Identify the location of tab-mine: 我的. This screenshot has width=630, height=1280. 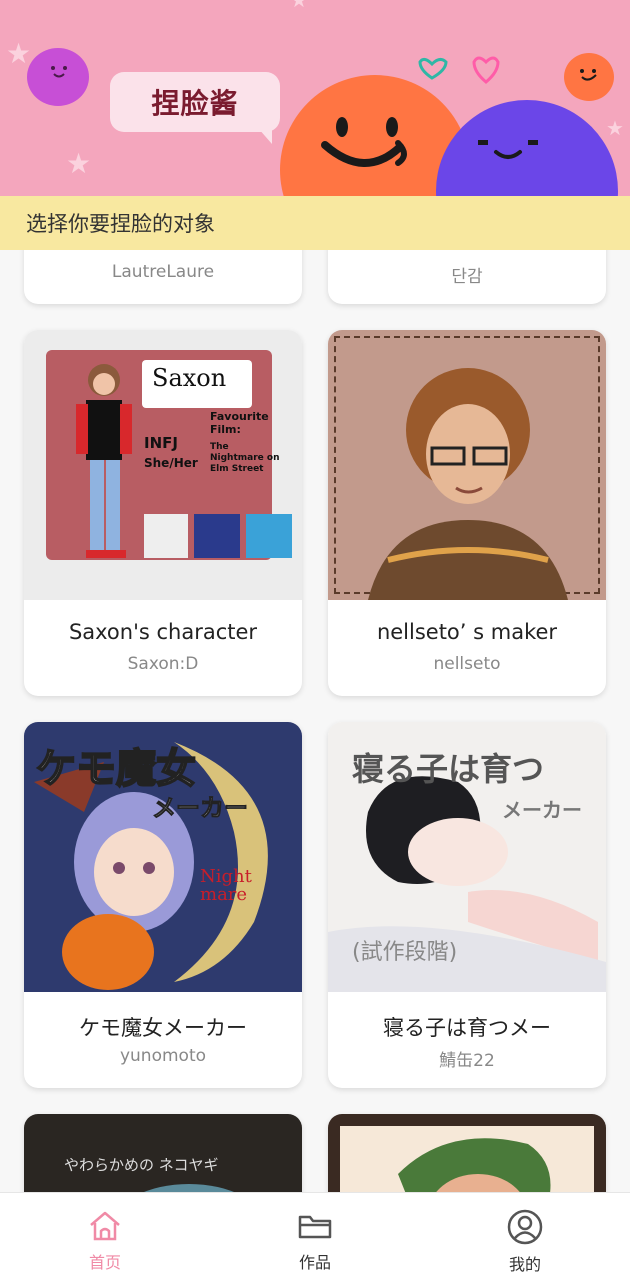
(525, 1236).